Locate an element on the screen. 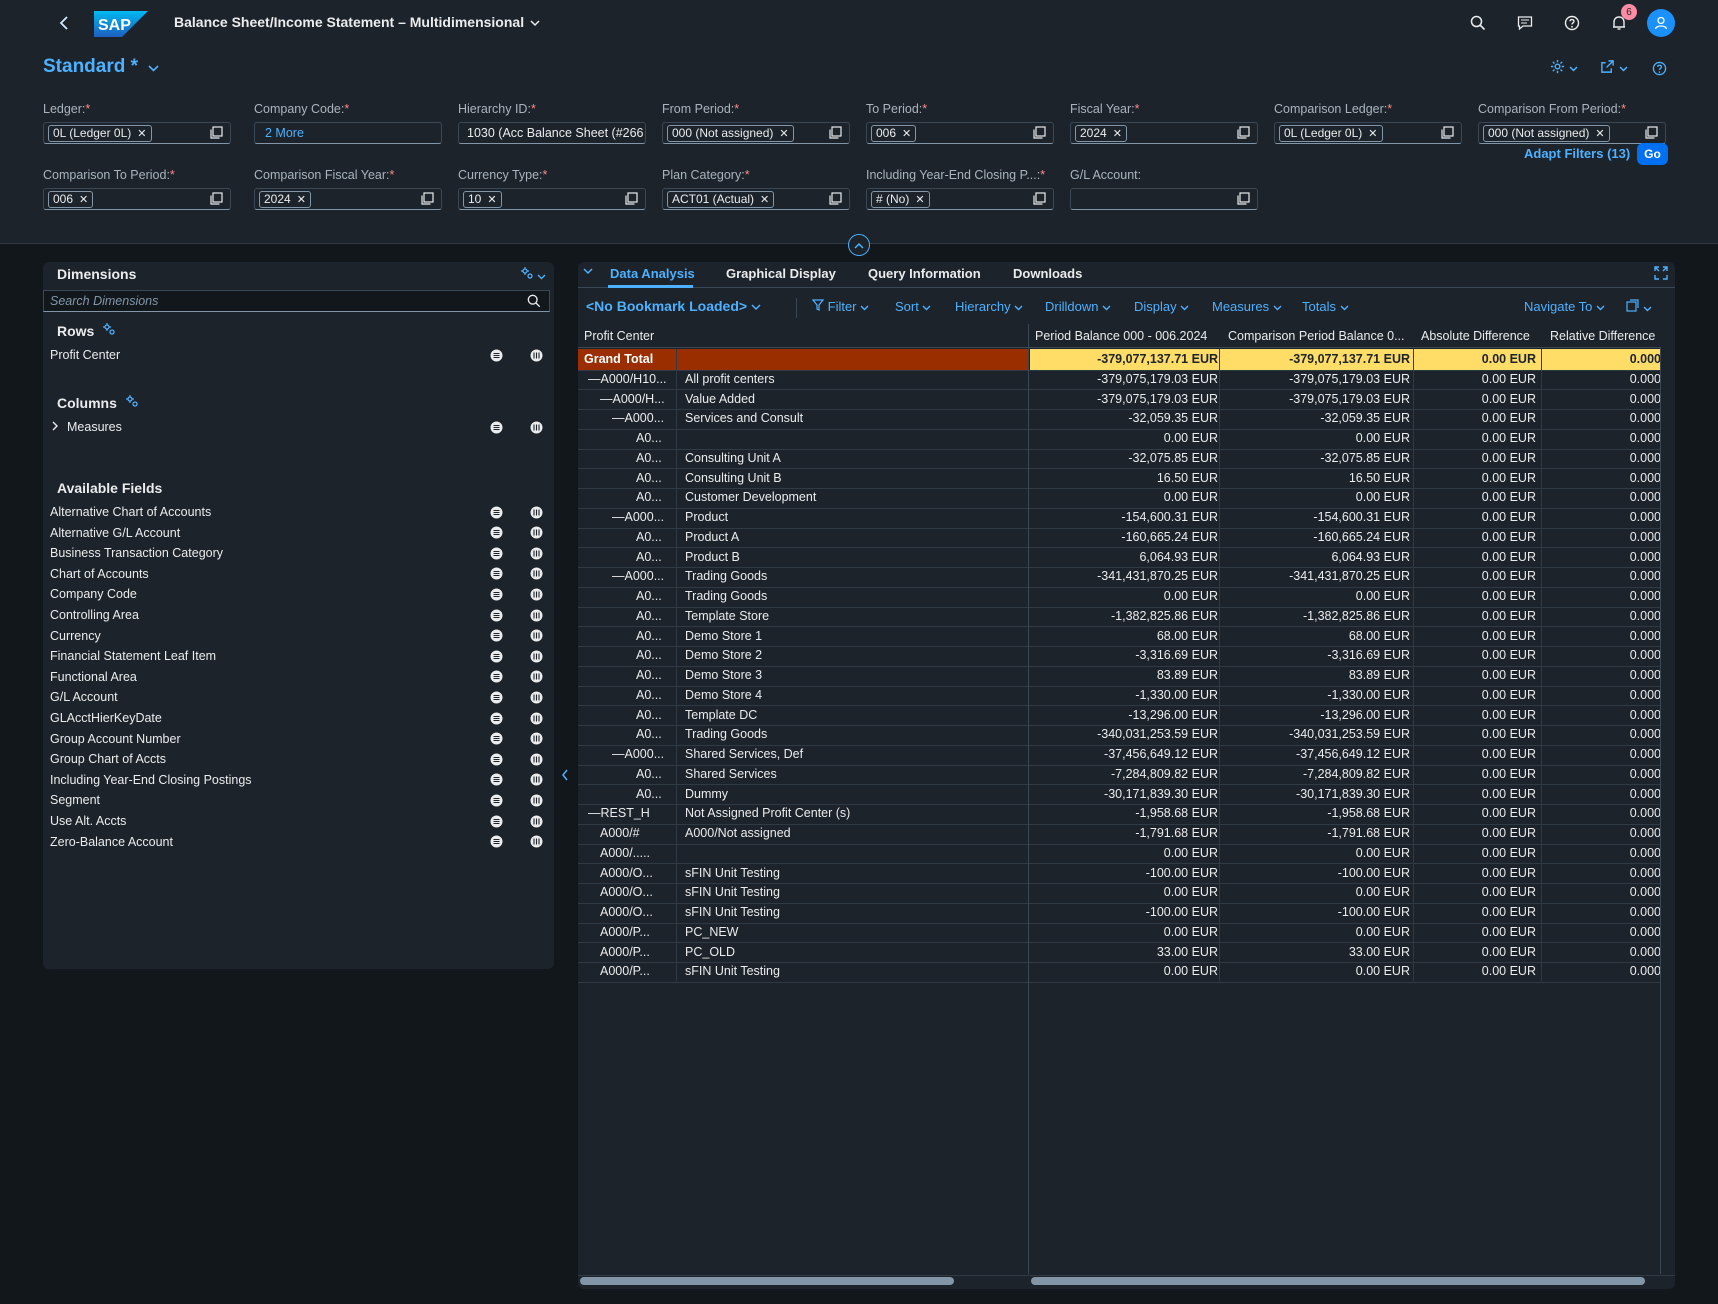 This screenshot has height=1304, width=1718. tab-downloads: Downloads is located at coordinates (1047, 273).